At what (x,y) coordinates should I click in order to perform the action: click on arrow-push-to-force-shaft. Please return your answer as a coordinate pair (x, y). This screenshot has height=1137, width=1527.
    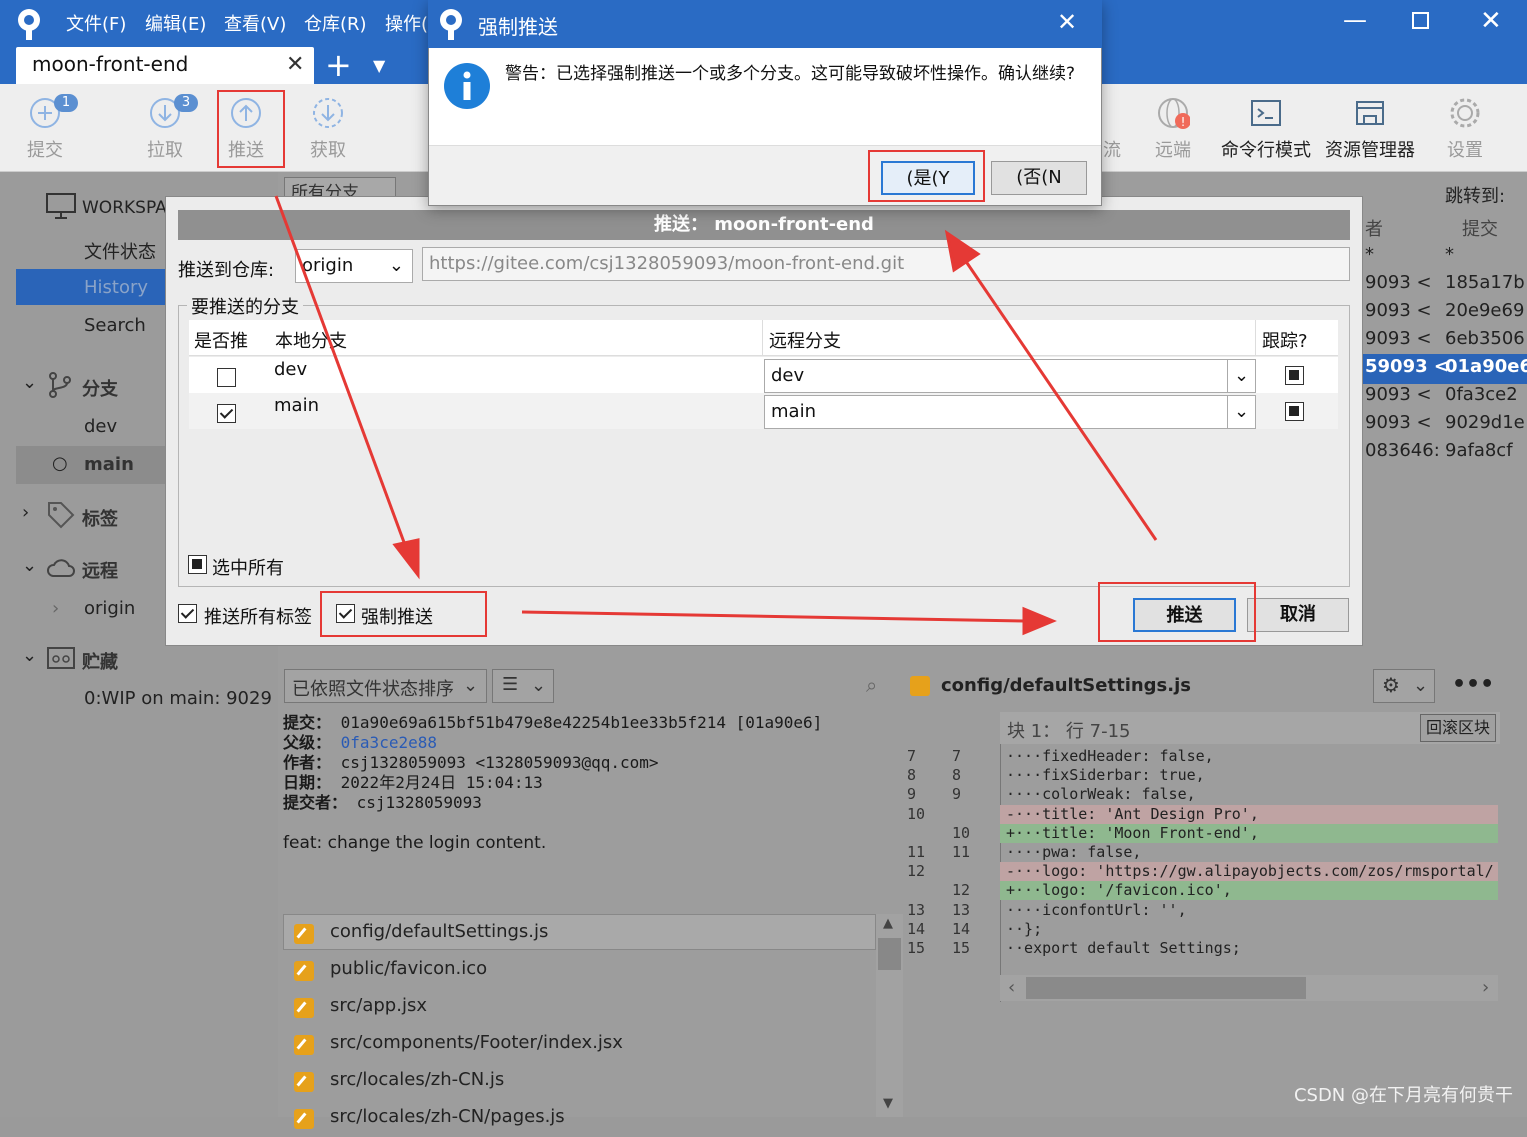
    Looking at the image, I should click on (340, 370).